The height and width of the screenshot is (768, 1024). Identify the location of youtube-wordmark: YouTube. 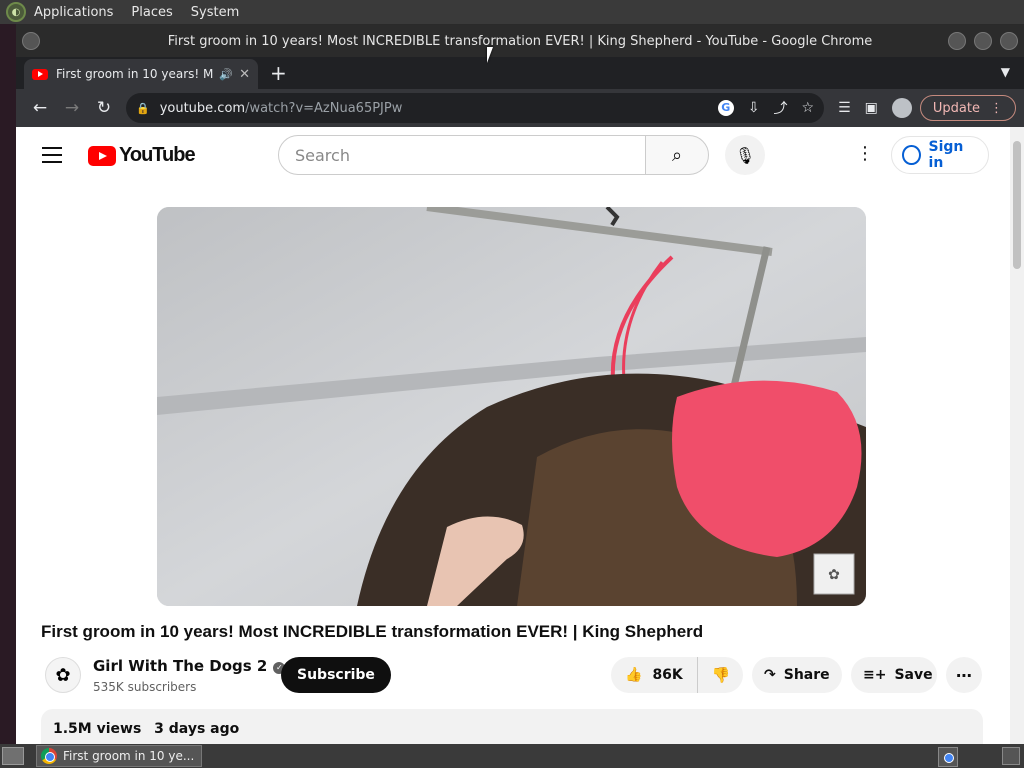
(157, 155).